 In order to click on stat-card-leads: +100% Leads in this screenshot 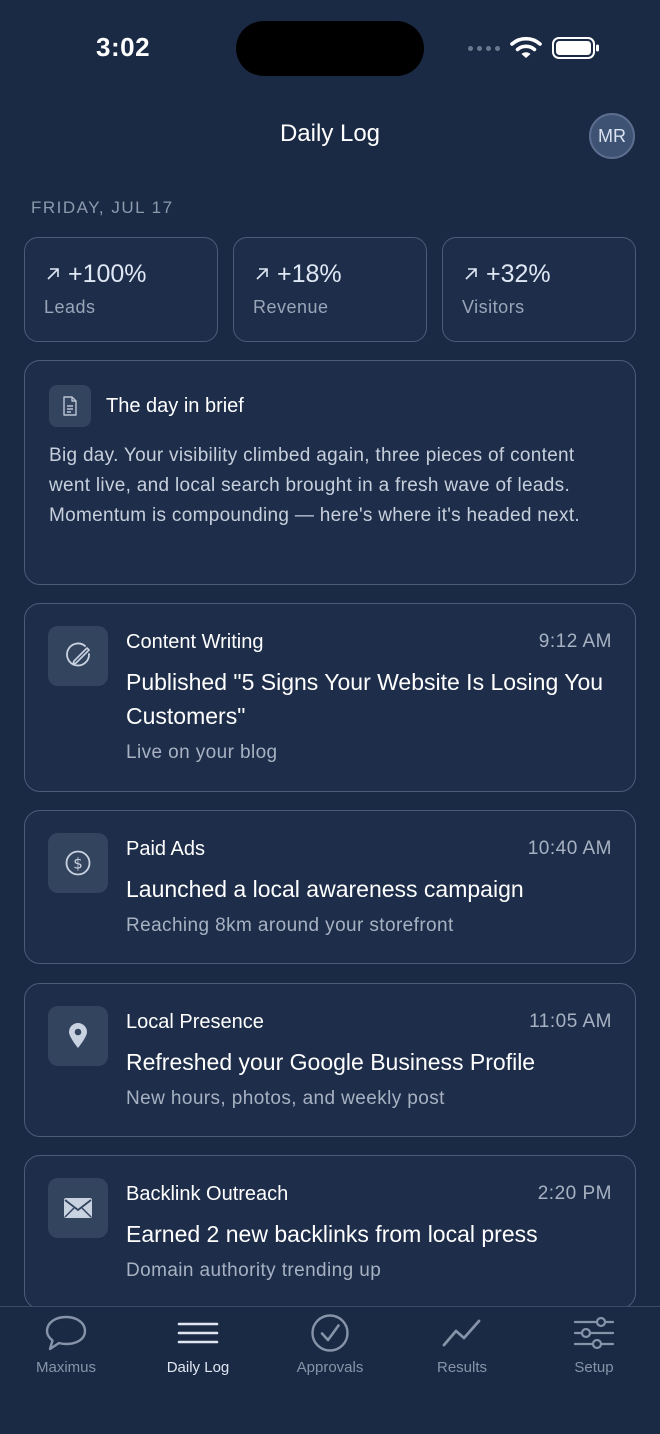, I will do `click(121, 289)`.